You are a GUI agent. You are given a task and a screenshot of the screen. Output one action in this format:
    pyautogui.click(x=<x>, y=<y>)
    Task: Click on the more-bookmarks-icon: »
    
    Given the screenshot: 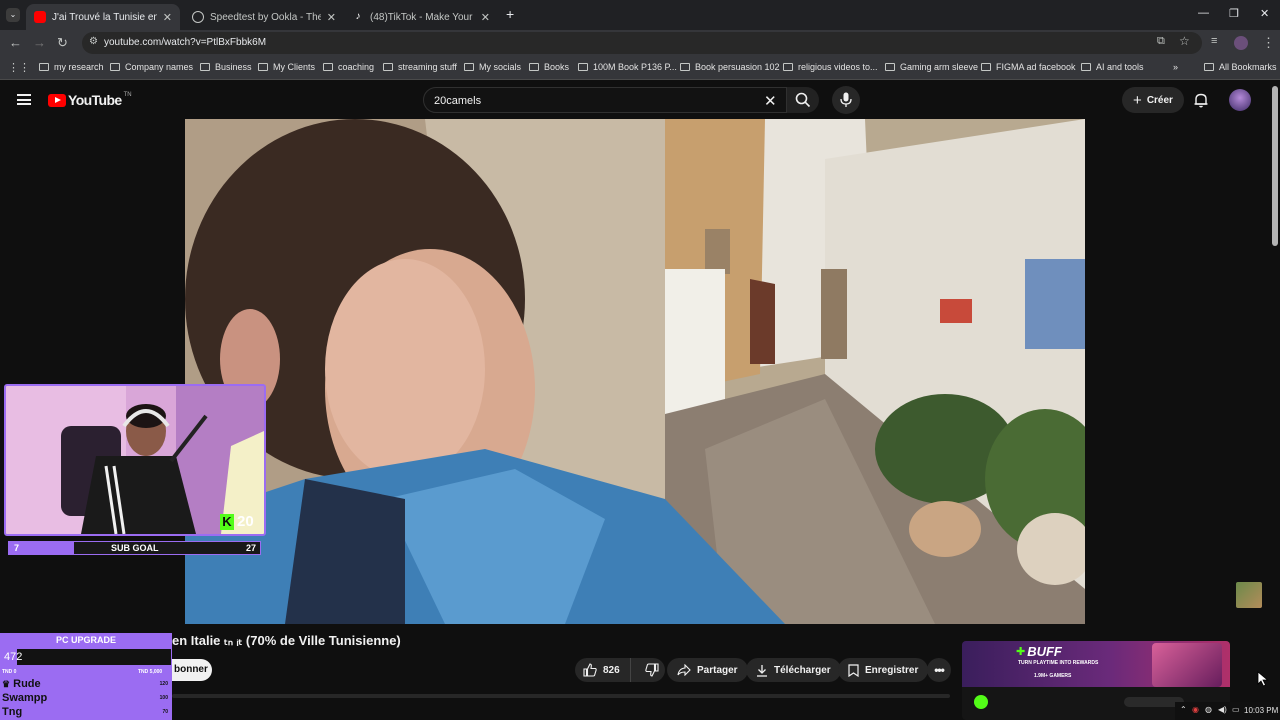 What is the action you would take?
    pyautogui.click(x=1175, y=67)
    